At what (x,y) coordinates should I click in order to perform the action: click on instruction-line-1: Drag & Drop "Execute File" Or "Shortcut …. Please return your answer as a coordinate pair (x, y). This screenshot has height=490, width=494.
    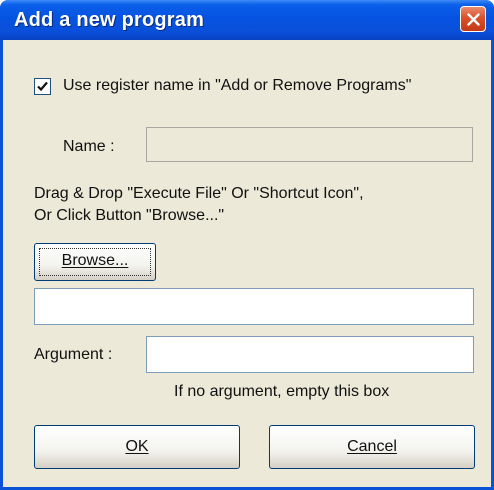
    Looking at the image, I should click on (199, 193).